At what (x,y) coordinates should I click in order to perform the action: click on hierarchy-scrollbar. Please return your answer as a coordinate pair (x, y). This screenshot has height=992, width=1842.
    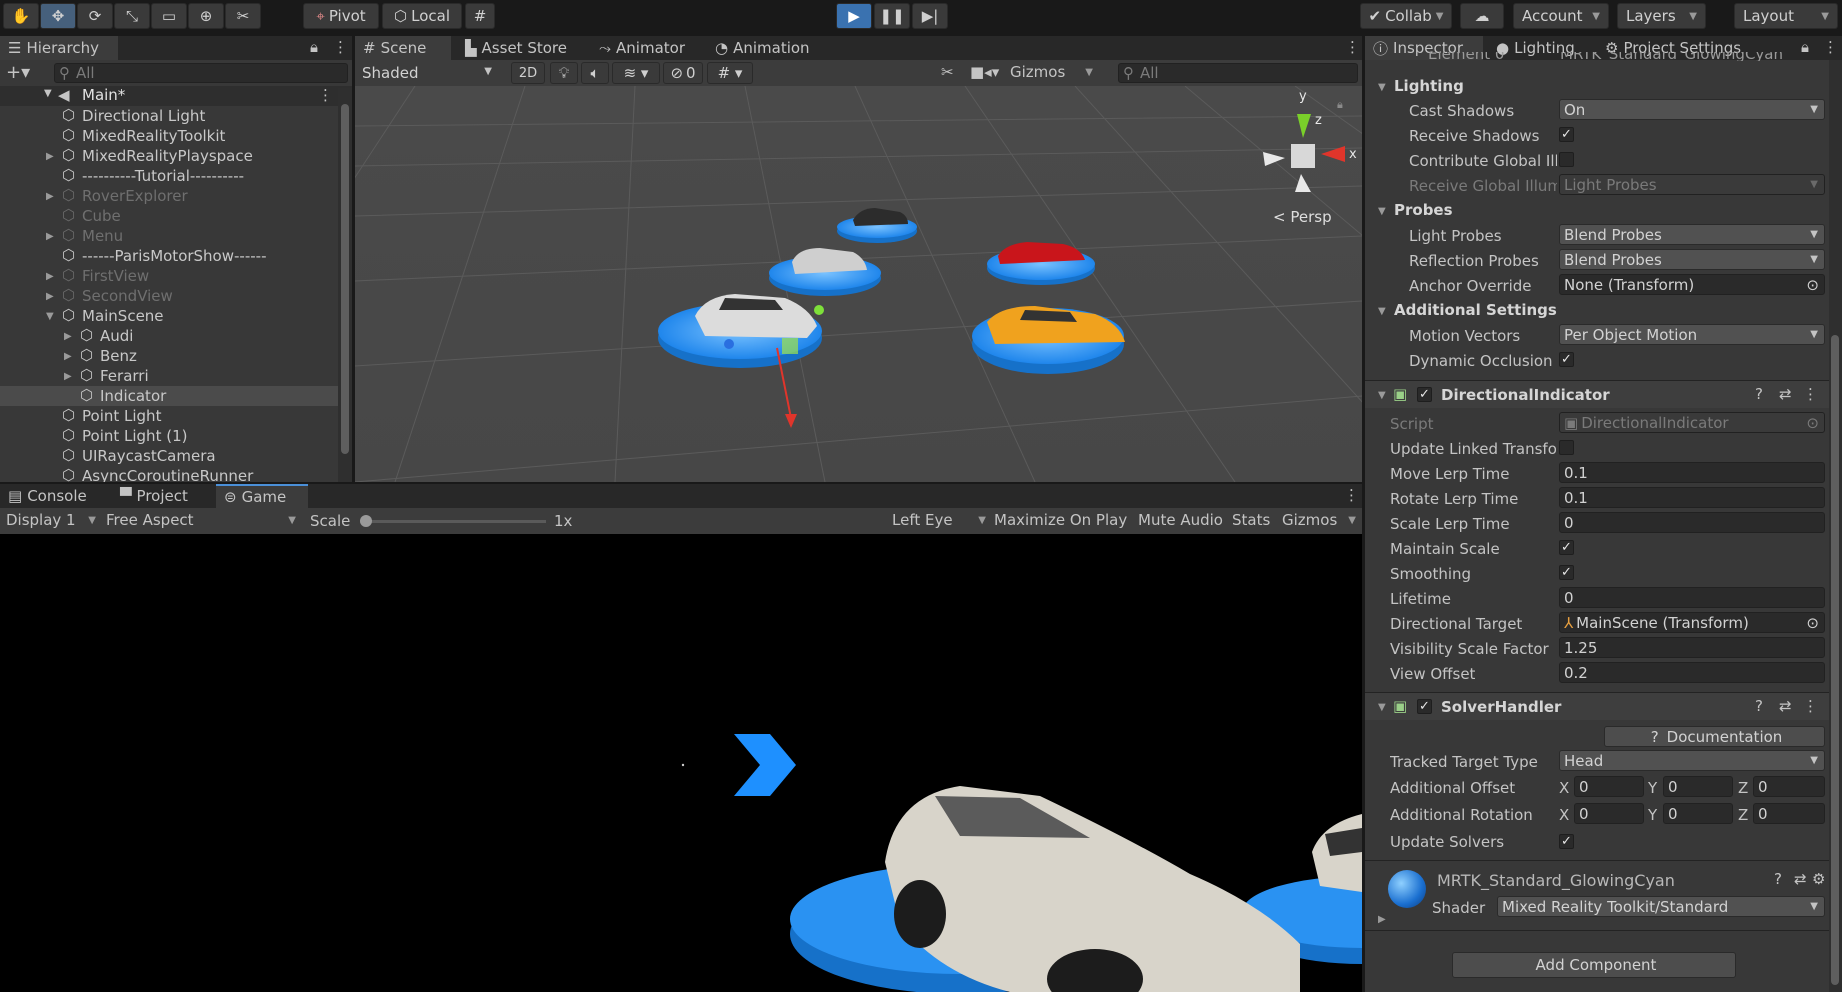
    Looking at the image, I should click on (345, 285).